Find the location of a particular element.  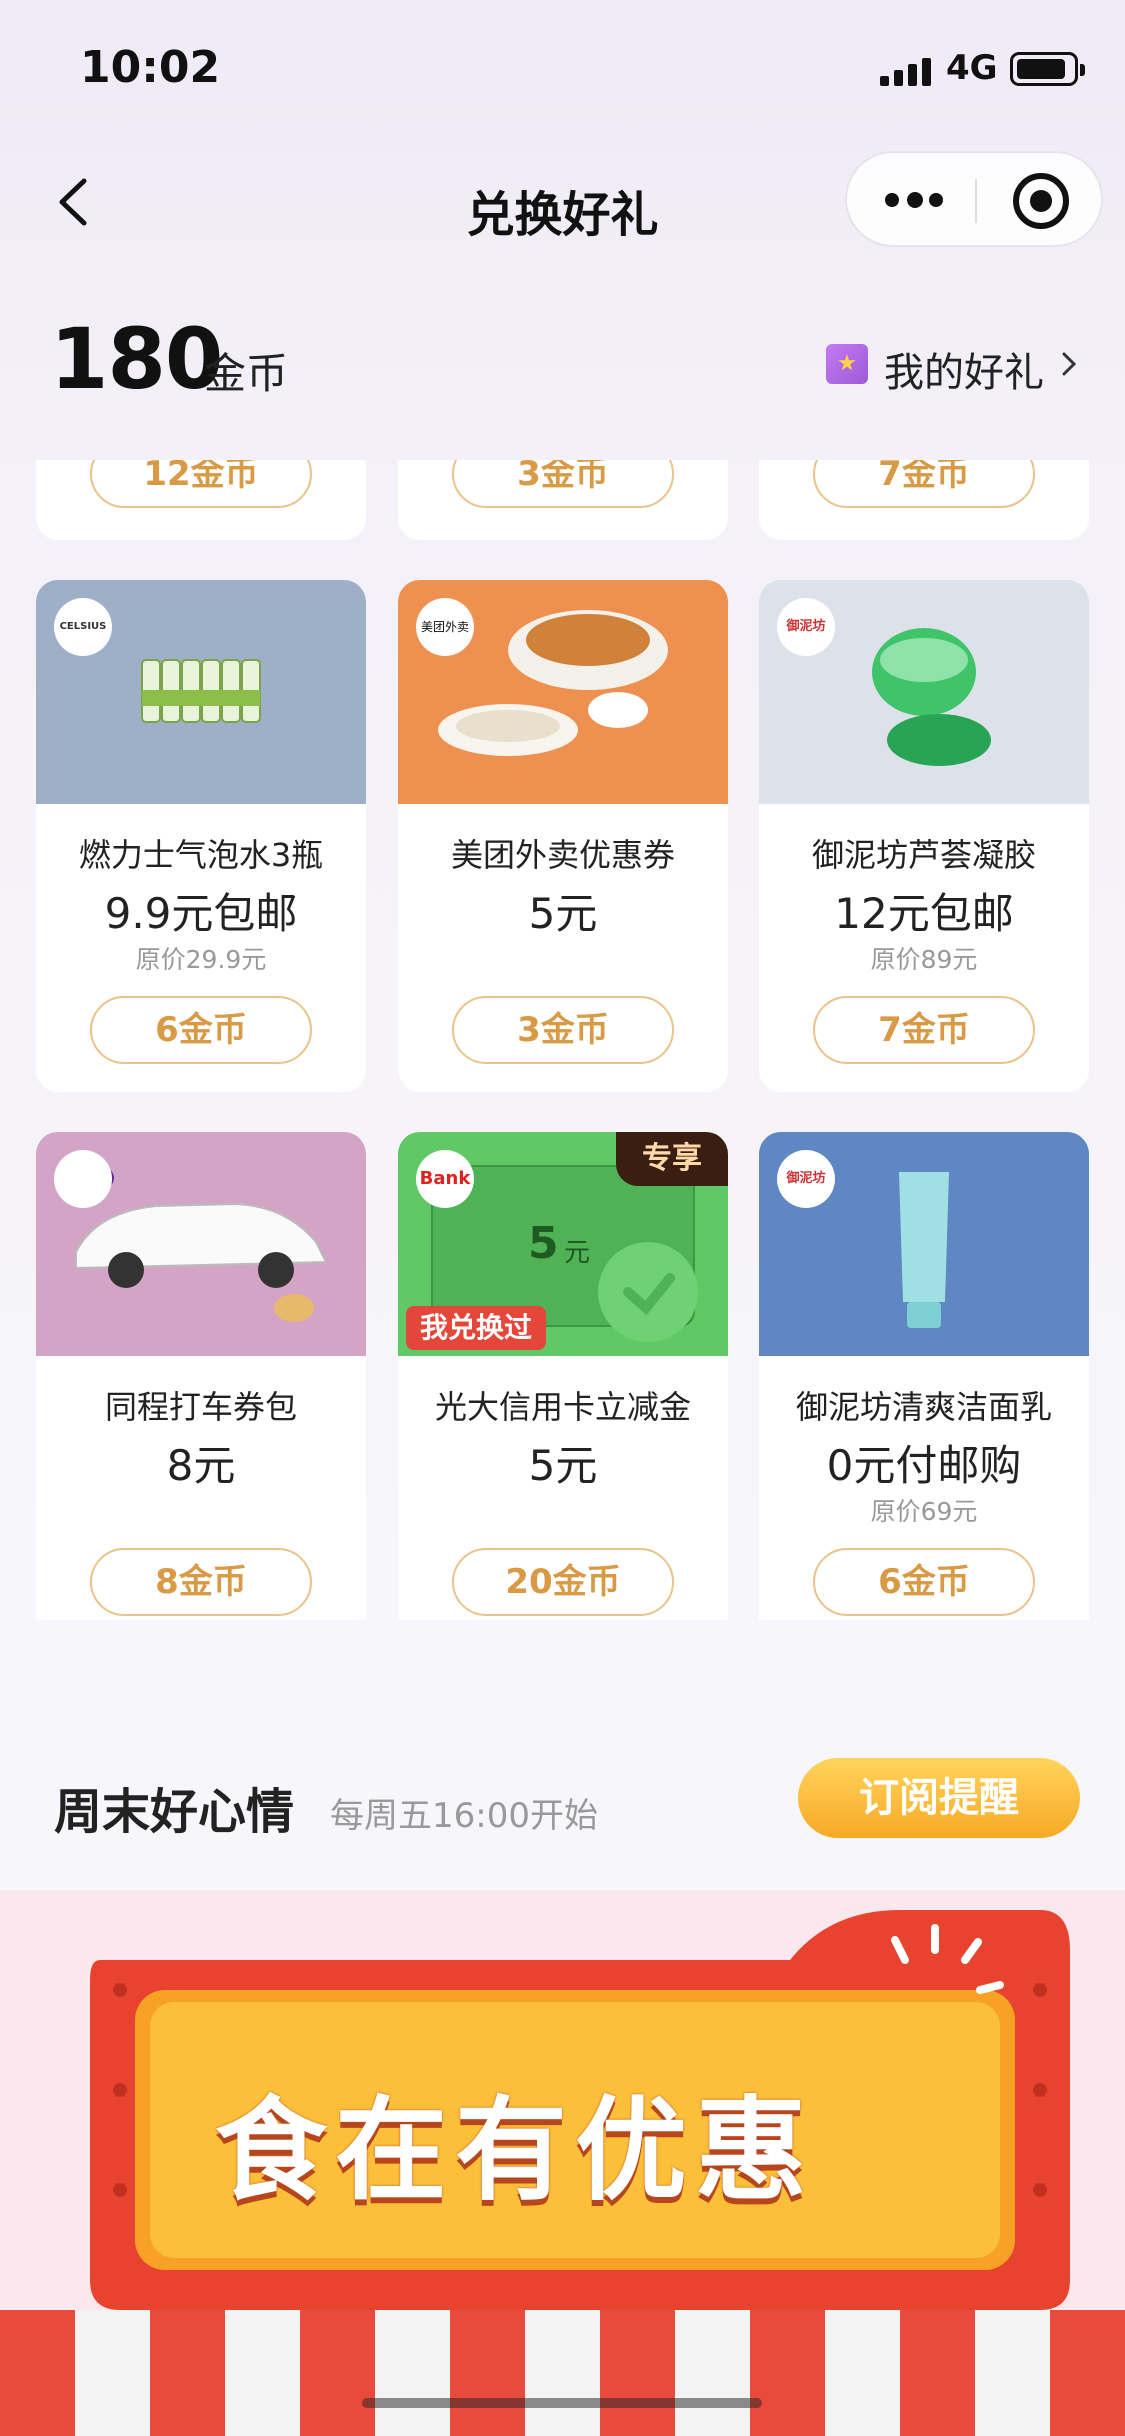

product-name: 光大信用卡立减金 is located at coordinates (562, 1407).